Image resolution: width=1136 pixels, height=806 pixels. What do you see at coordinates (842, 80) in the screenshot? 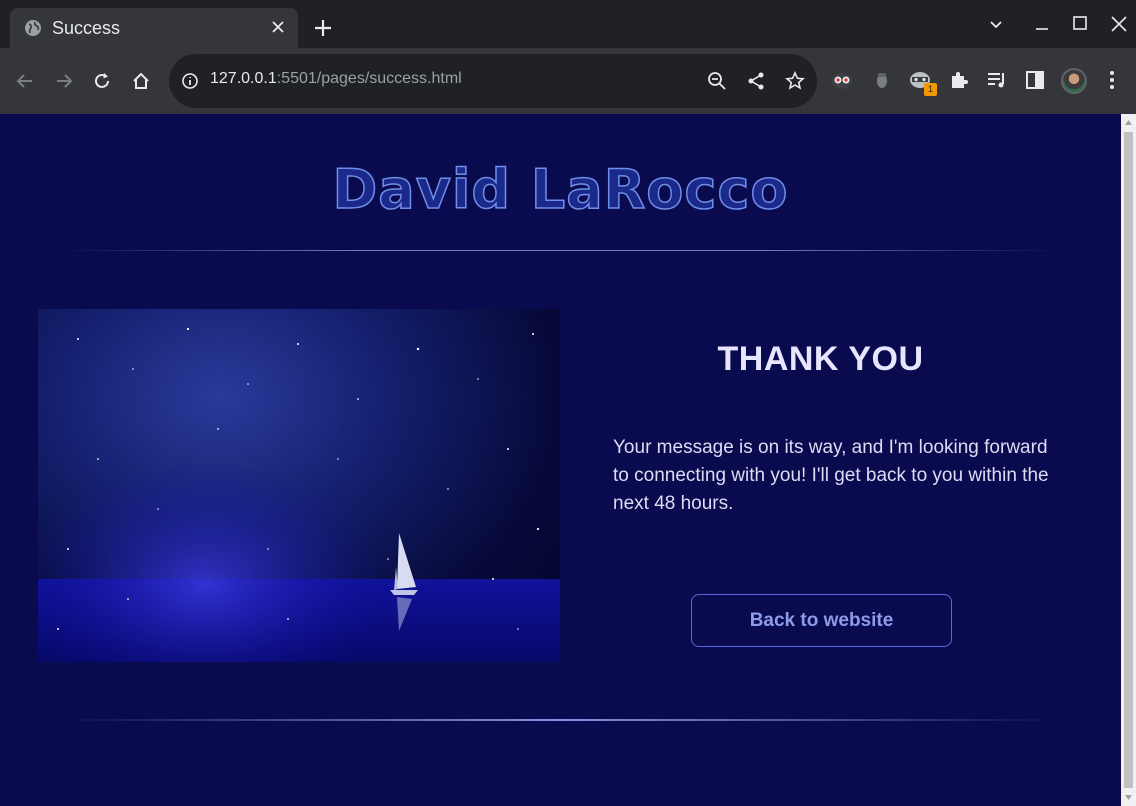
I see `extension-owl-icon` at bounding box center [842, 80].